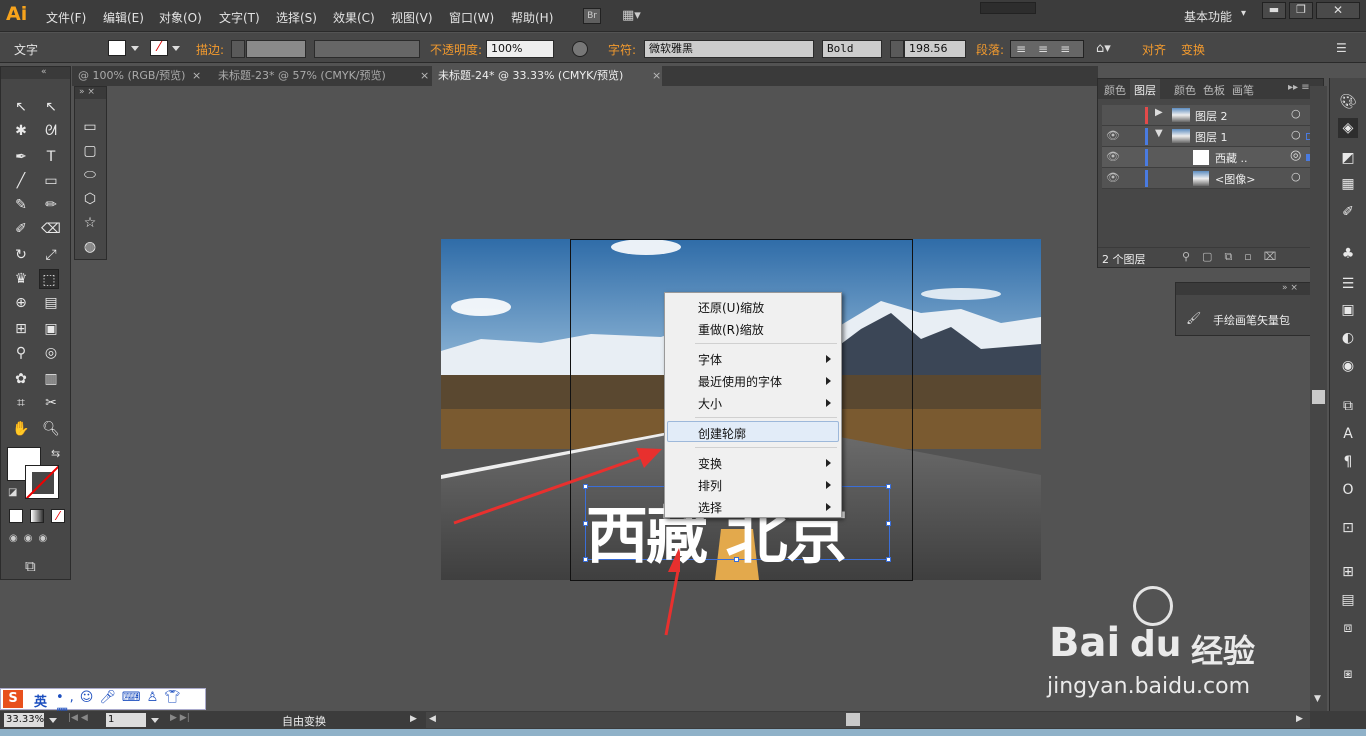 The image size is (1366, 736). What do you see at coordinates (21, 131) in the screenshot?
I see `magic-wand-tool-icon: ✱` at bounding box center [21, 131].